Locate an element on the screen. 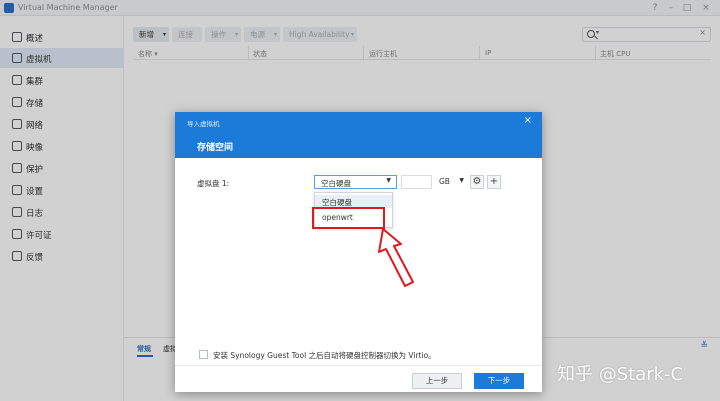  plus-icon: + is located at coordinates (494, 181).